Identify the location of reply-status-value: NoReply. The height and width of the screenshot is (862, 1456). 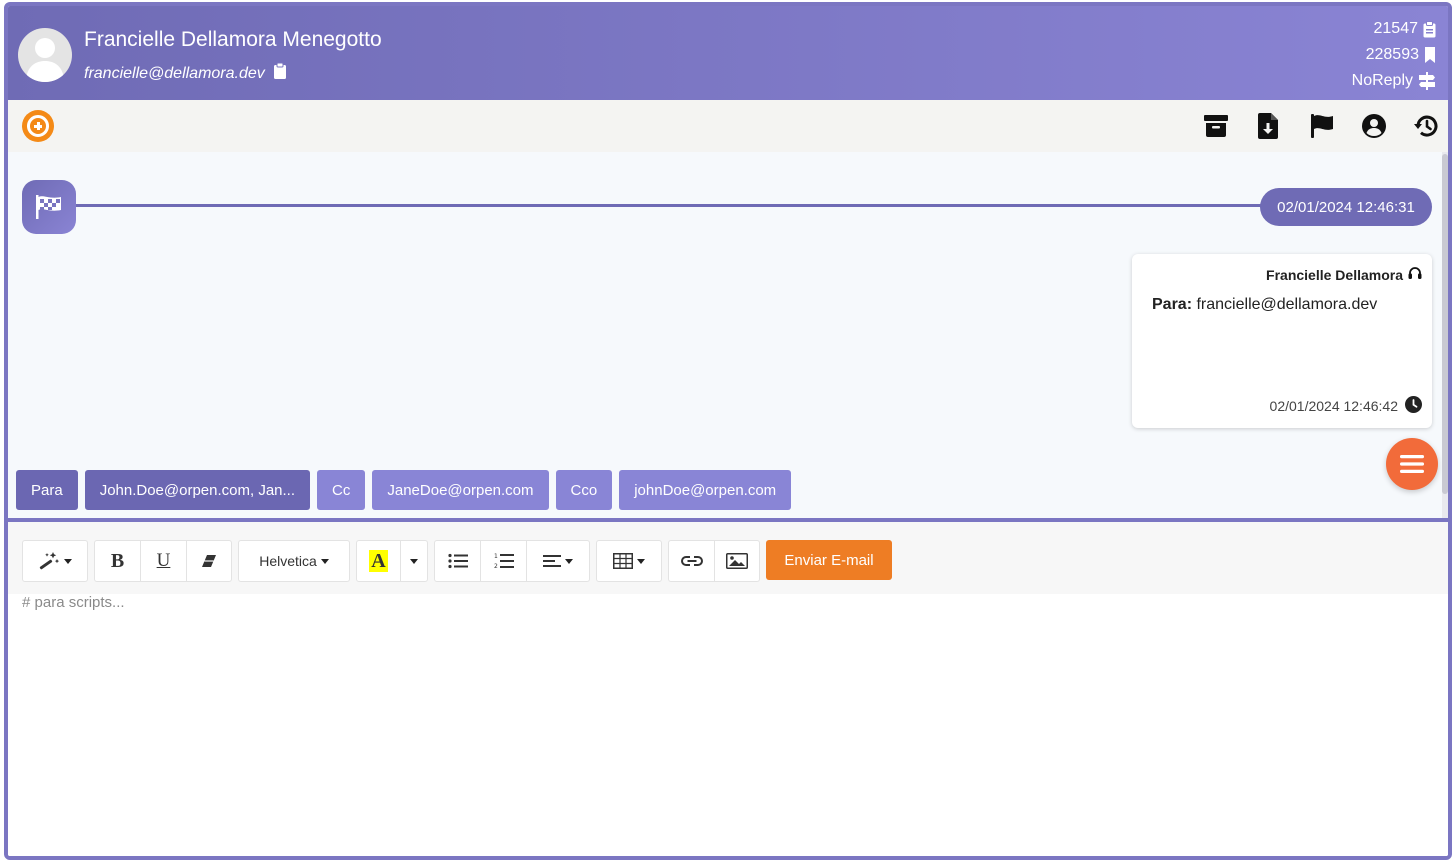
(1382, 80).